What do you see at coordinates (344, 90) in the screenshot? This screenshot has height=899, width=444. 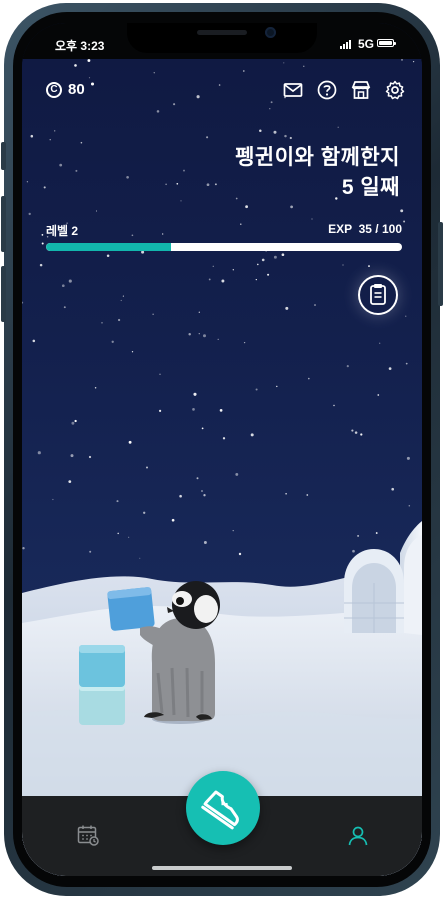 I see `top-icon-bar` at bounding box center [344, 90].